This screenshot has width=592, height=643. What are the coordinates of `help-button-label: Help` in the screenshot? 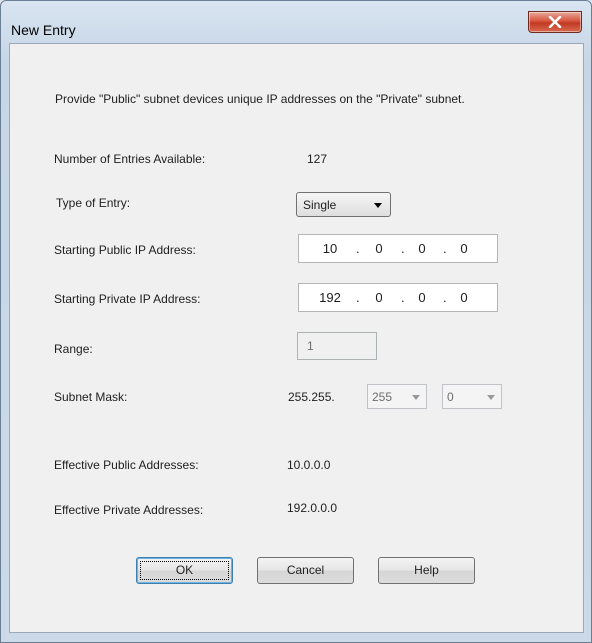 It's located at (426, 570).